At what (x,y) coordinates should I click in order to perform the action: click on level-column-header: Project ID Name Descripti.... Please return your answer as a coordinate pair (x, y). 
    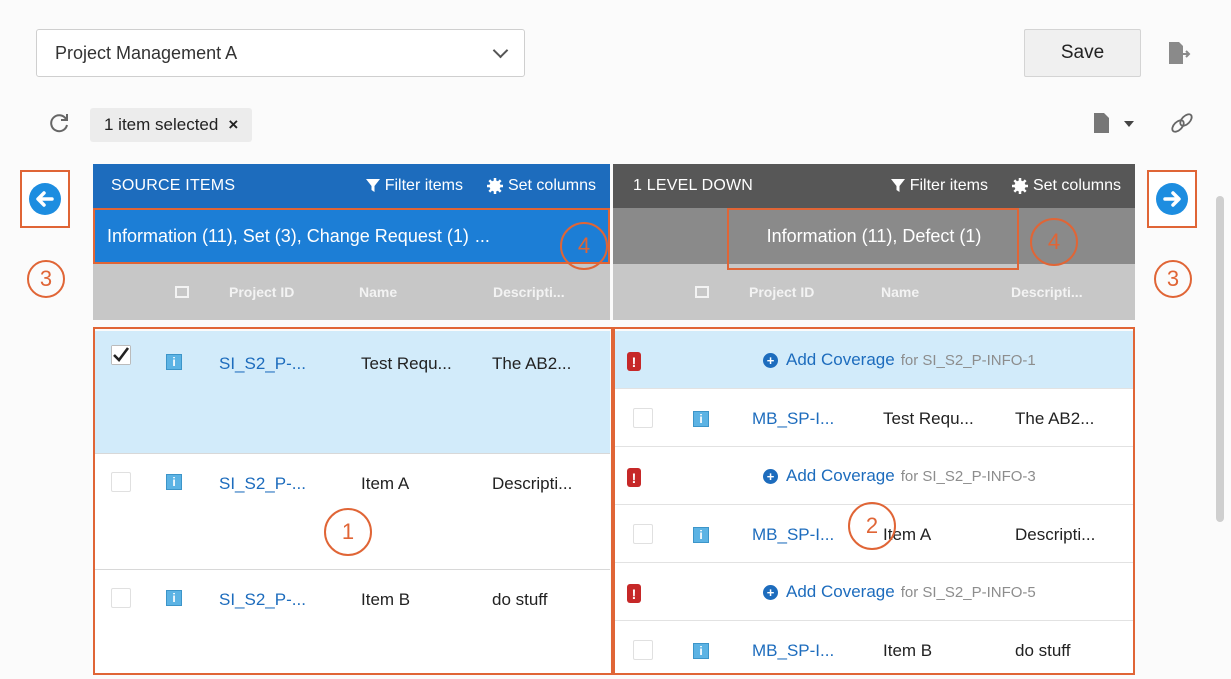
    Looking at the image, I should click on (874, 292).